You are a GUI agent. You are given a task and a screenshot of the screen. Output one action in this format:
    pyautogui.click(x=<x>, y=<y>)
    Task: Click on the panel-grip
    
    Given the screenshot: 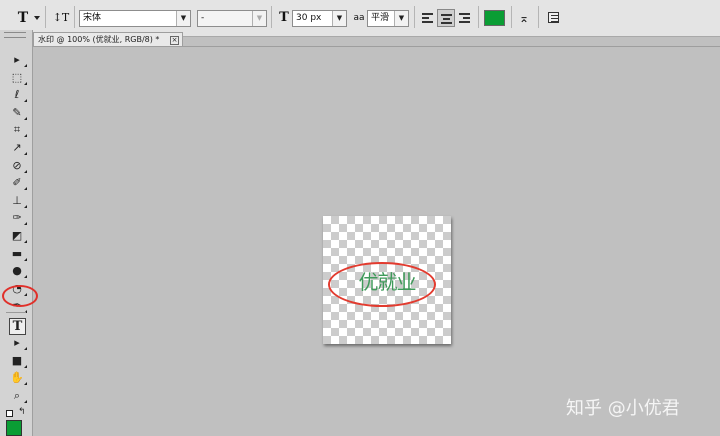 What is the action you would take?
    pyautogui.click(x=15, y=35)
    